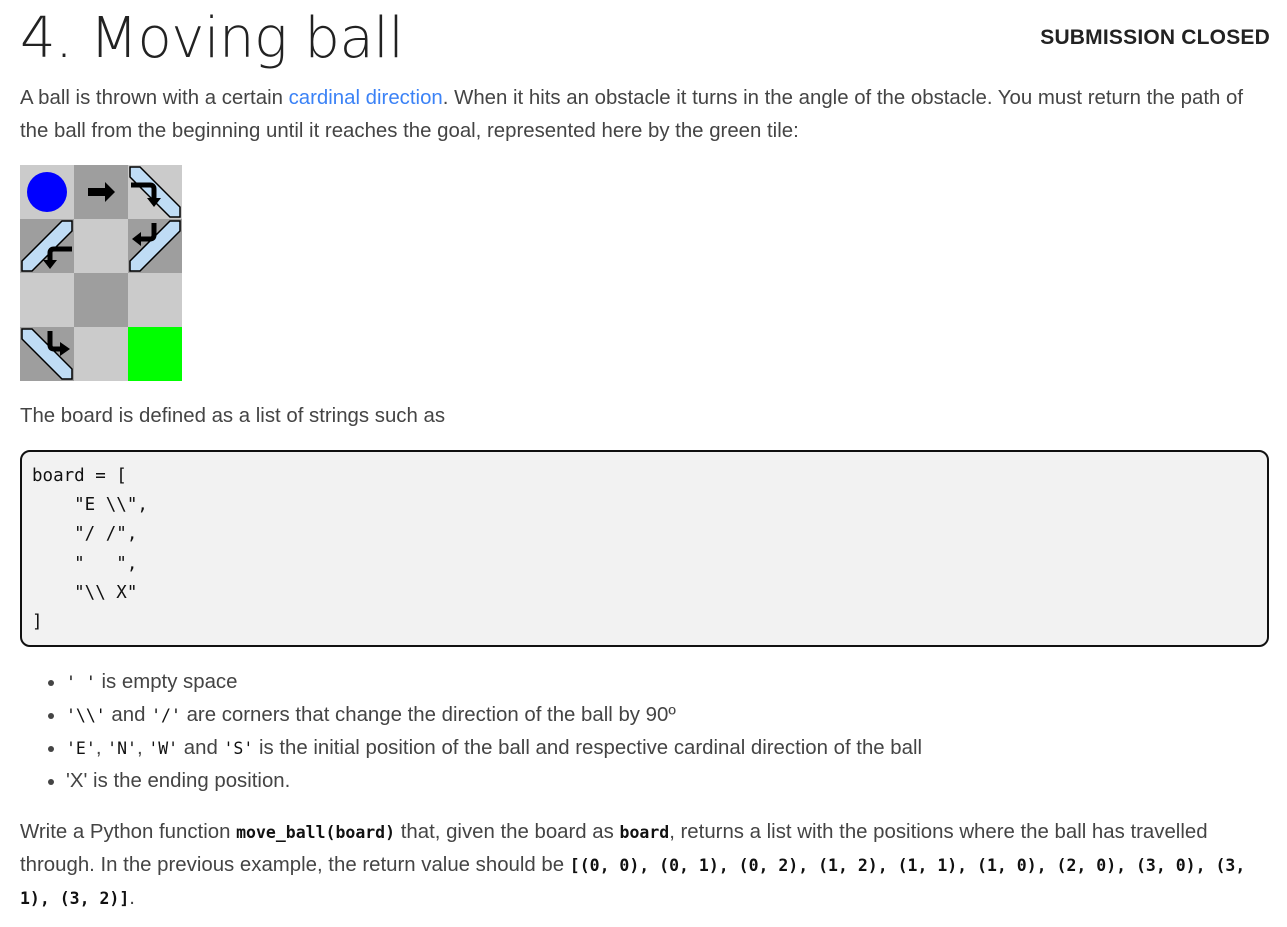 This screenshot has width=1287, height=927. I want to click on arrow-right-icon, so click(101, 192).